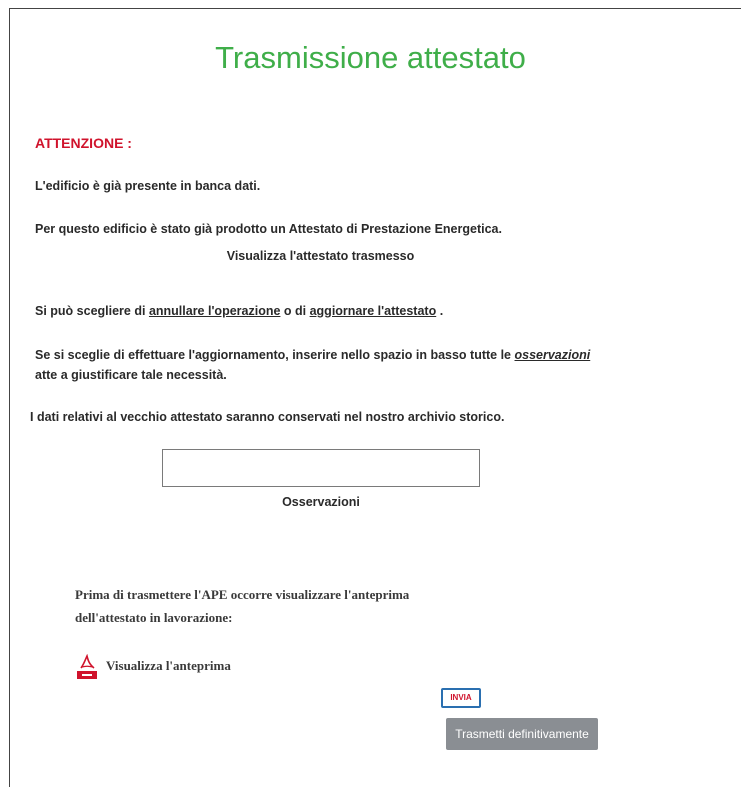  Describe the element at coordinates (83, 143) in the screenshot. I see `attention-heading: ATTENZIONE :` at that location.